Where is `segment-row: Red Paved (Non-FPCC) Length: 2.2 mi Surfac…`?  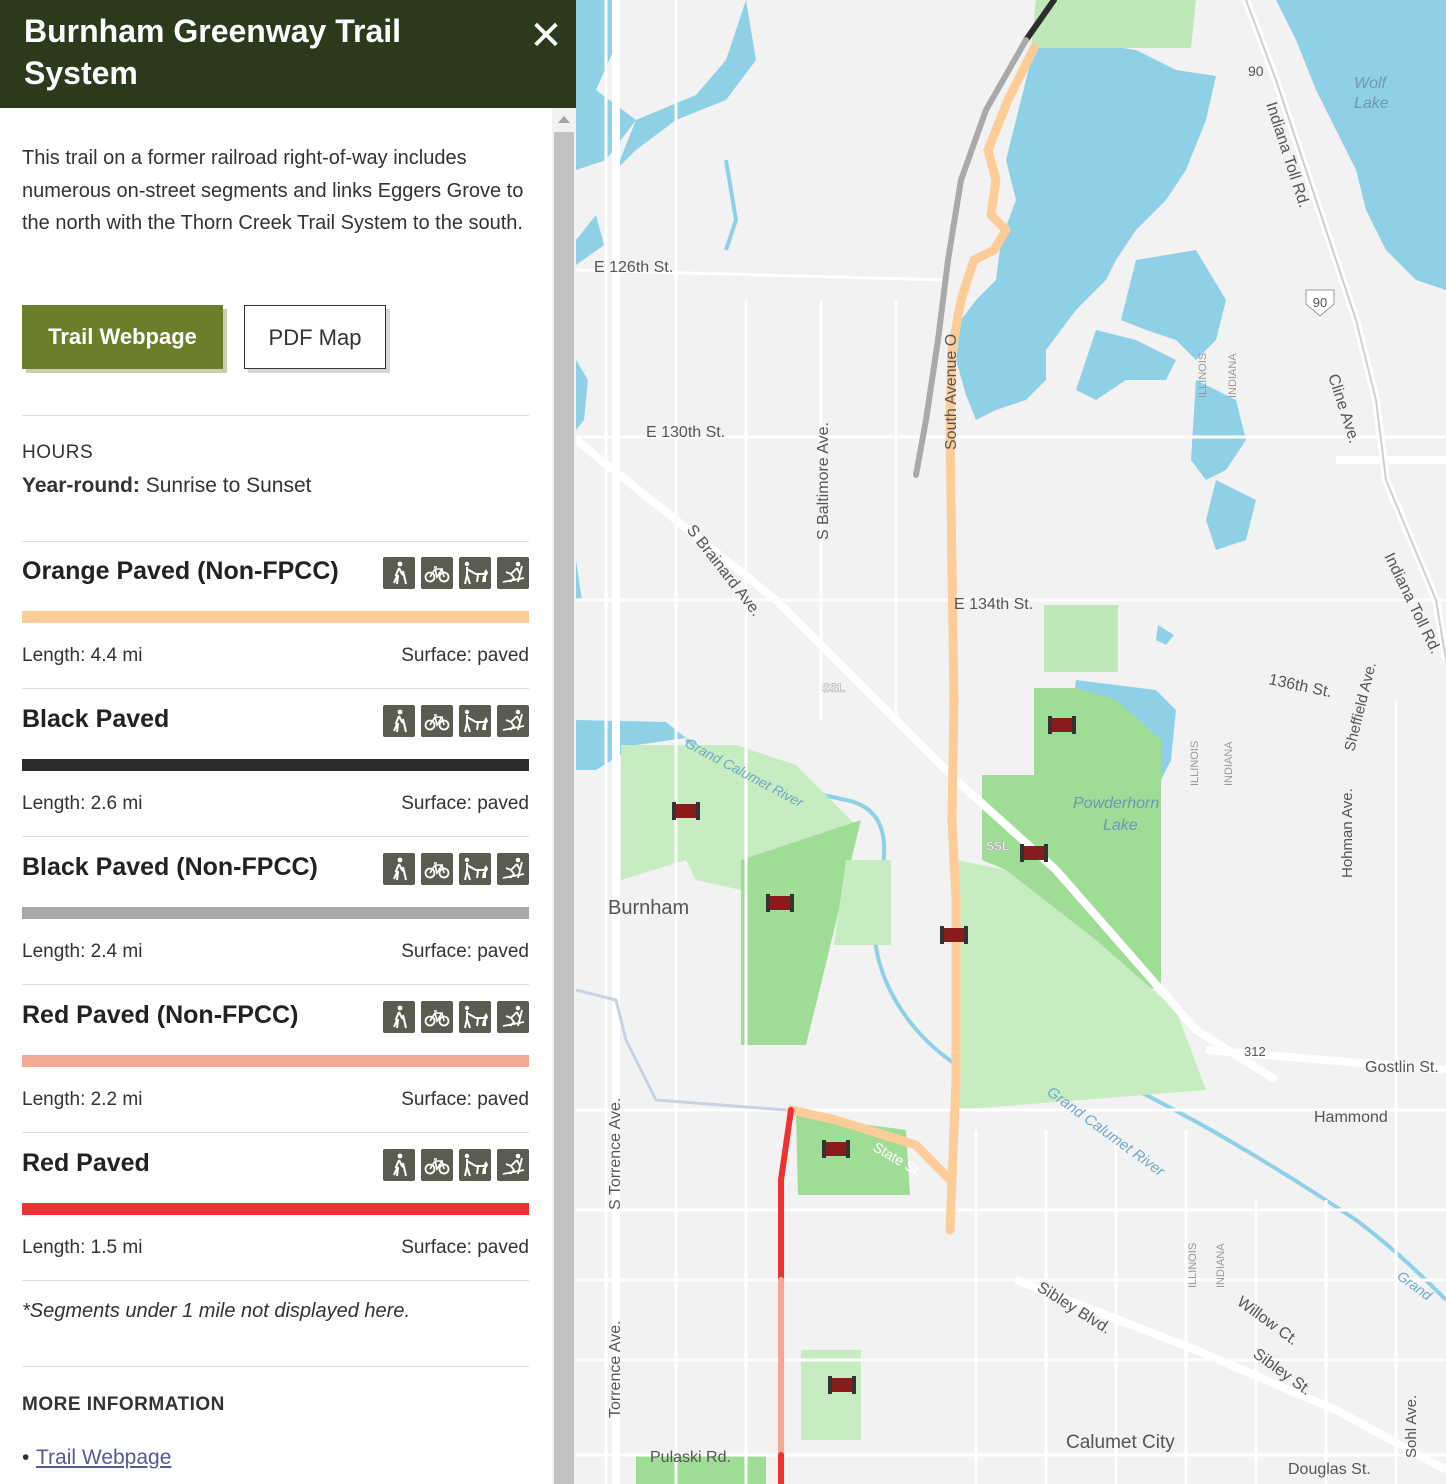 segment-row: Red Paved (Non-FPCC) Length: 2.2 mi Surfac… is located at coordinates (275, 1059).